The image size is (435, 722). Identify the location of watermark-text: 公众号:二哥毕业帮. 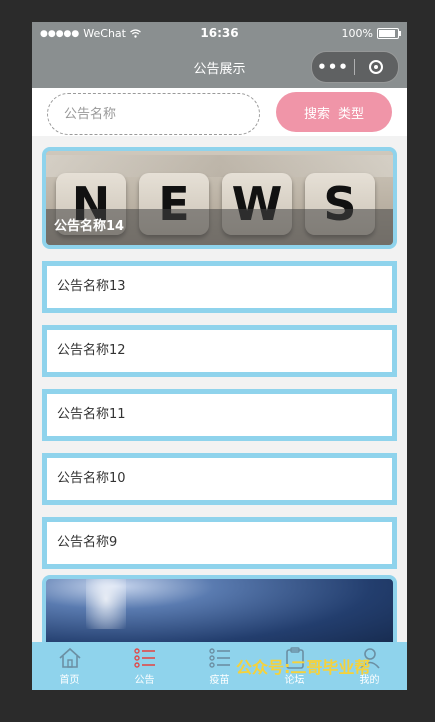
(303, 667).